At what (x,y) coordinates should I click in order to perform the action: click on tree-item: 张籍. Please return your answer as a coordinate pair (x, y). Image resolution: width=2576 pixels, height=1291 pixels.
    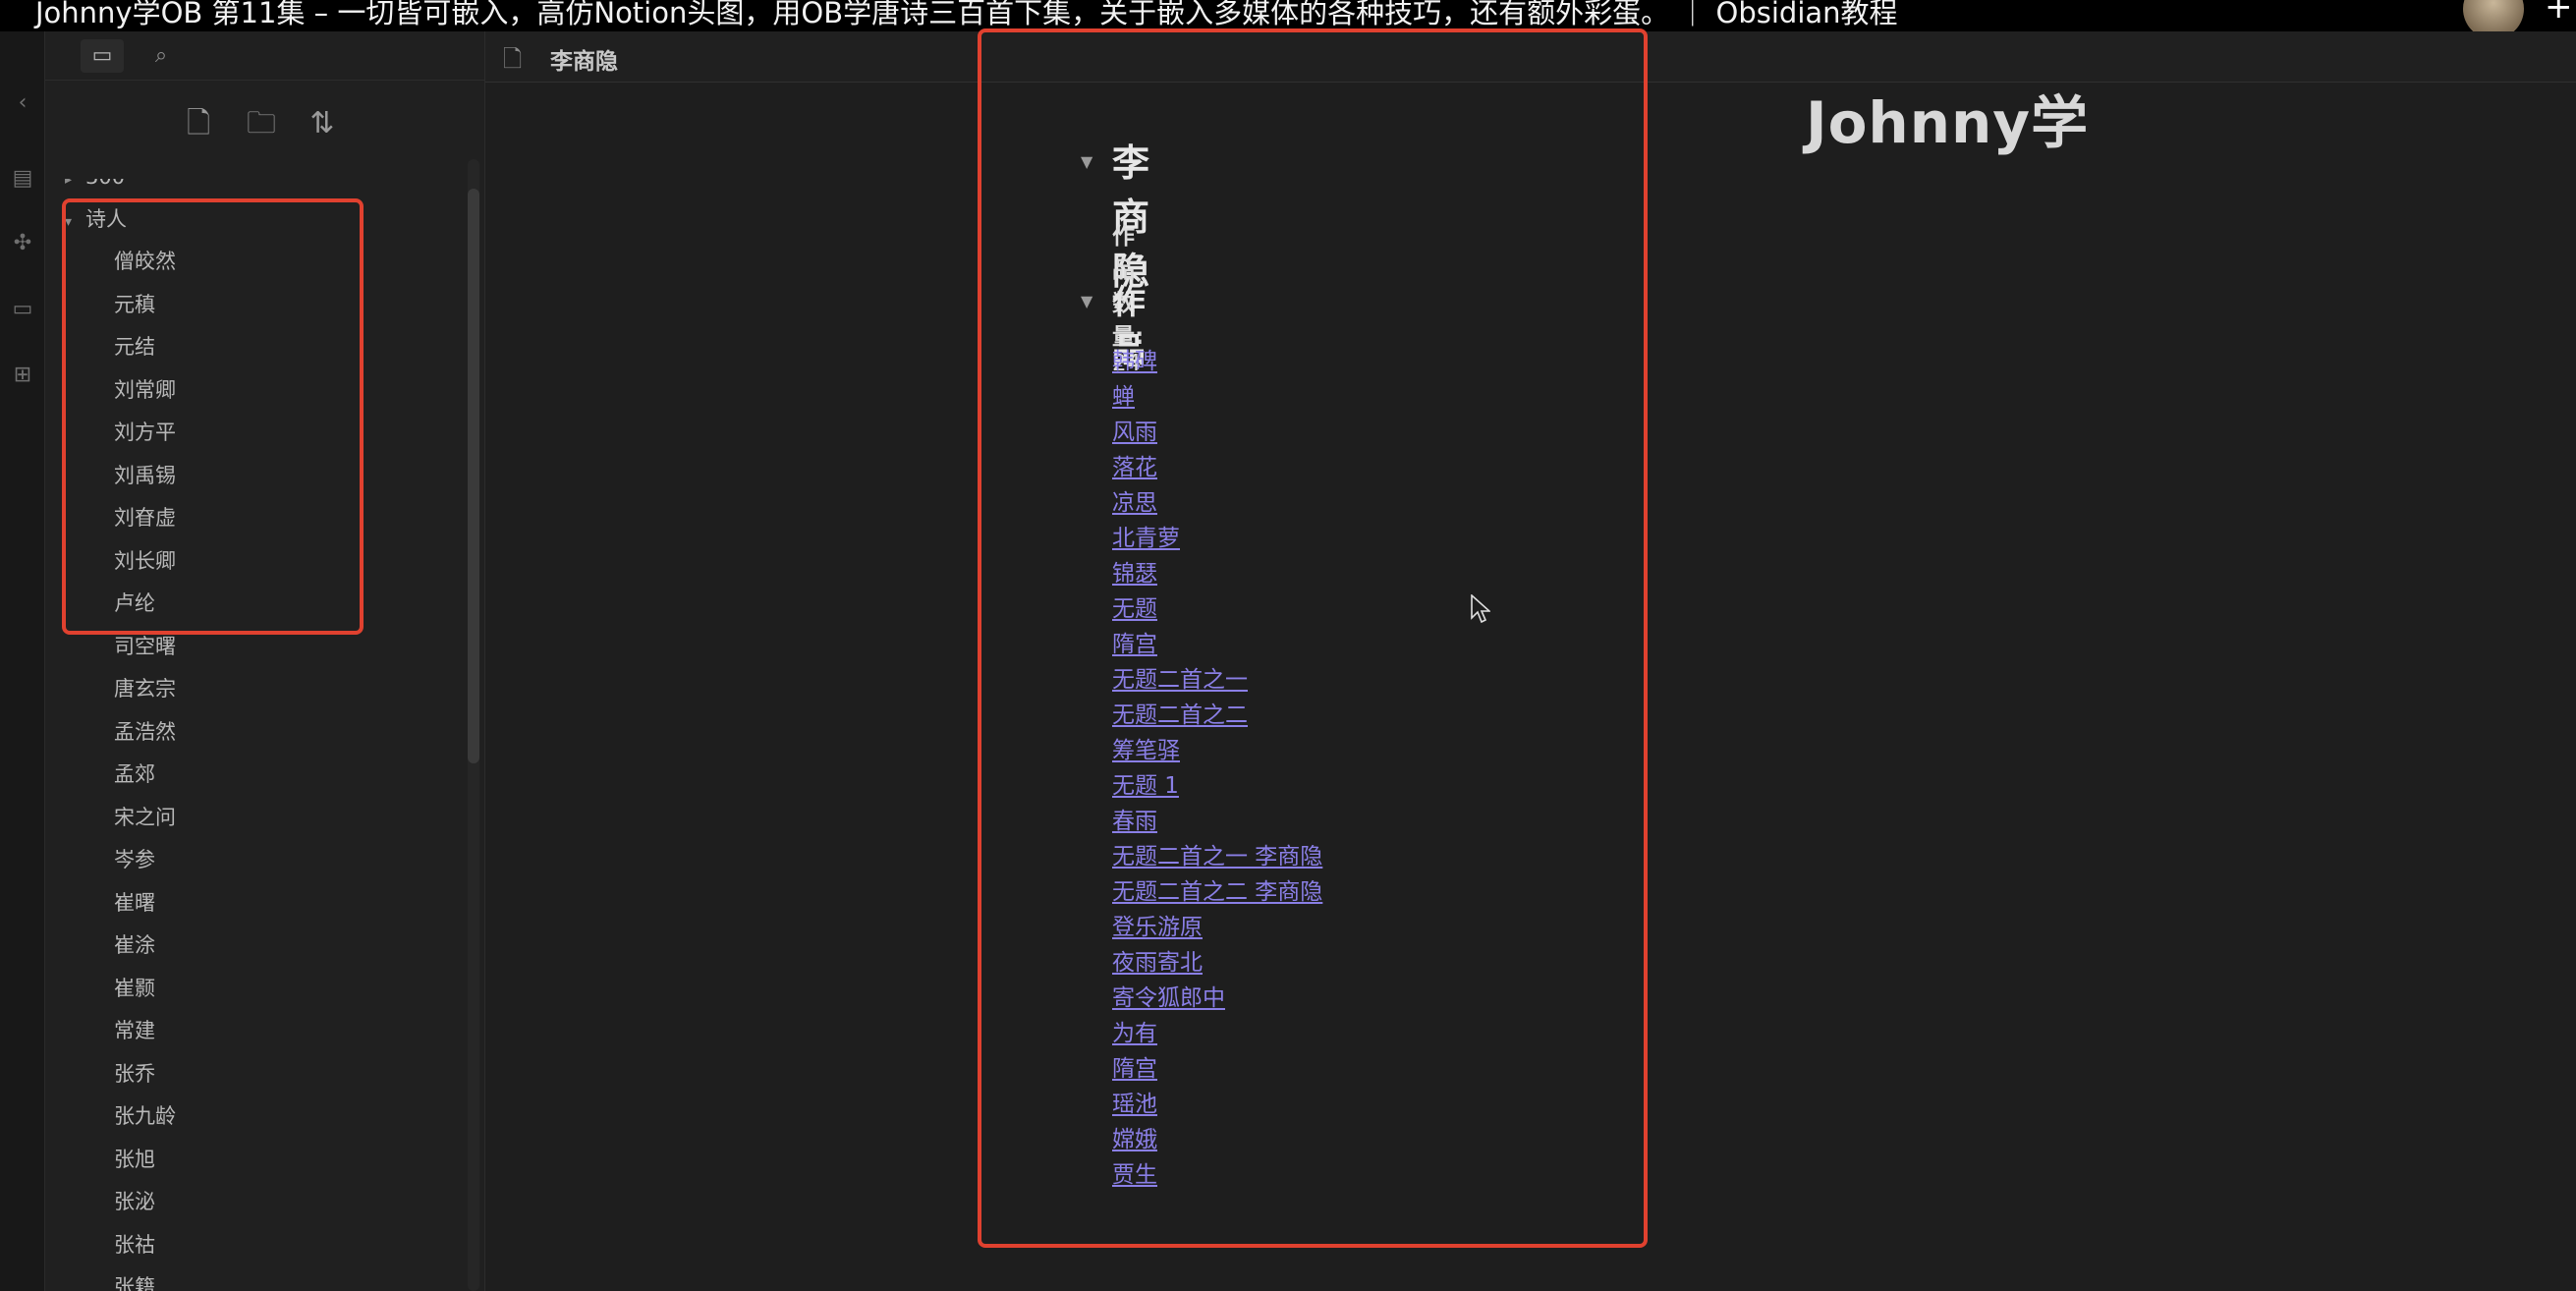
    Looking at the image, I should click on (134, 1279).